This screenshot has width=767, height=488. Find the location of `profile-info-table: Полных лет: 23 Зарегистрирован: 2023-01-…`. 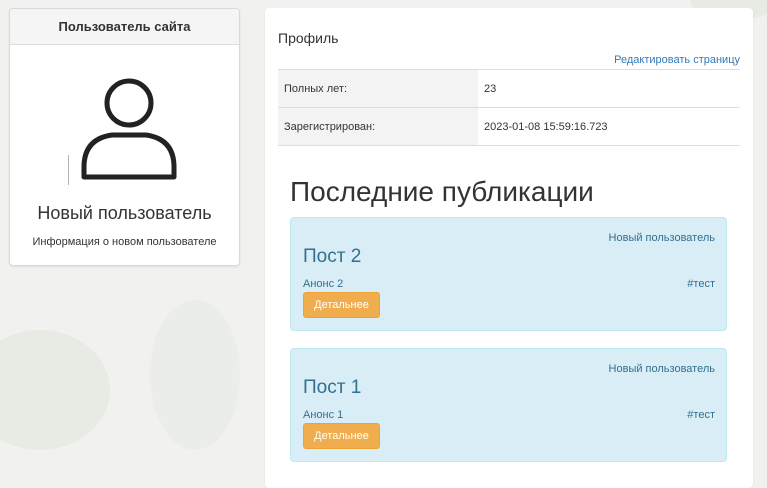

profile-info-table: Полных лет: 23 Зарегистрирован: 2023-01-… is located at coordinates (509, 107).